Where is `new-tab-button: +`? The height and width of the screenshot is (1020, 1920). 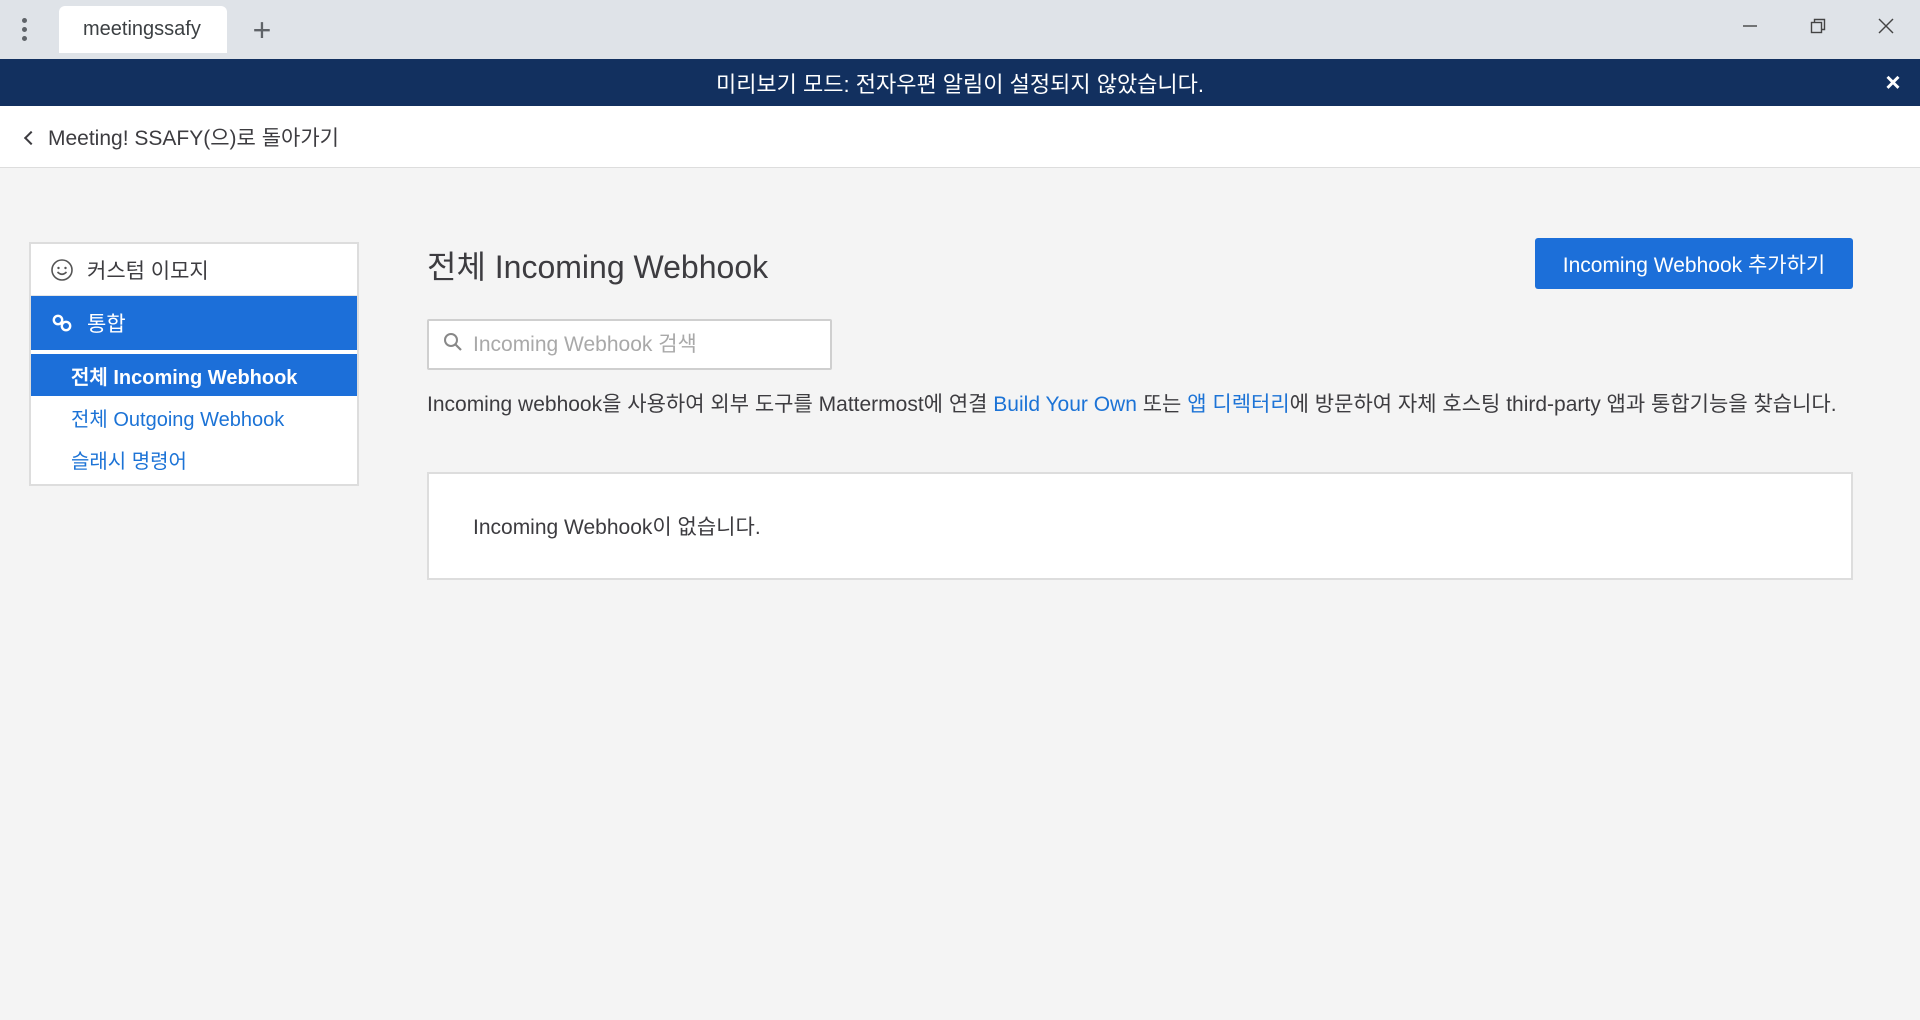
new-tab-button: + is located at coordinates (262, 30).